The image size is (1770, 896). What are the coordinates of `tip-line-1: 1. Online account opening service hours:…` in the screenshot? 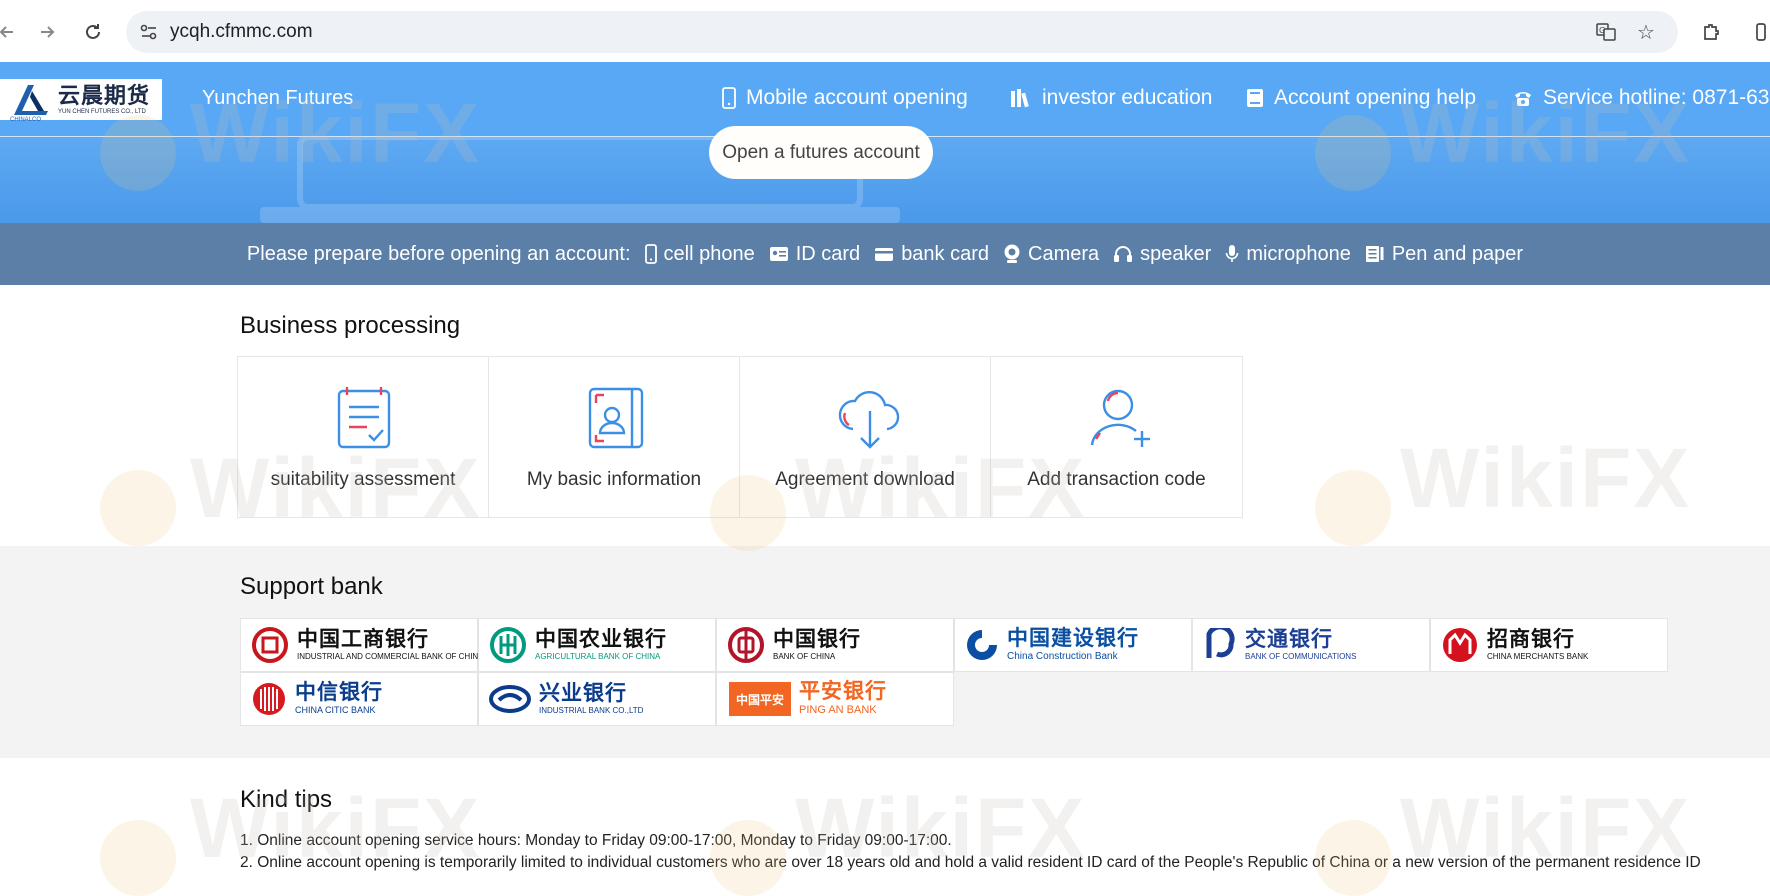 It's located at (596, 840).